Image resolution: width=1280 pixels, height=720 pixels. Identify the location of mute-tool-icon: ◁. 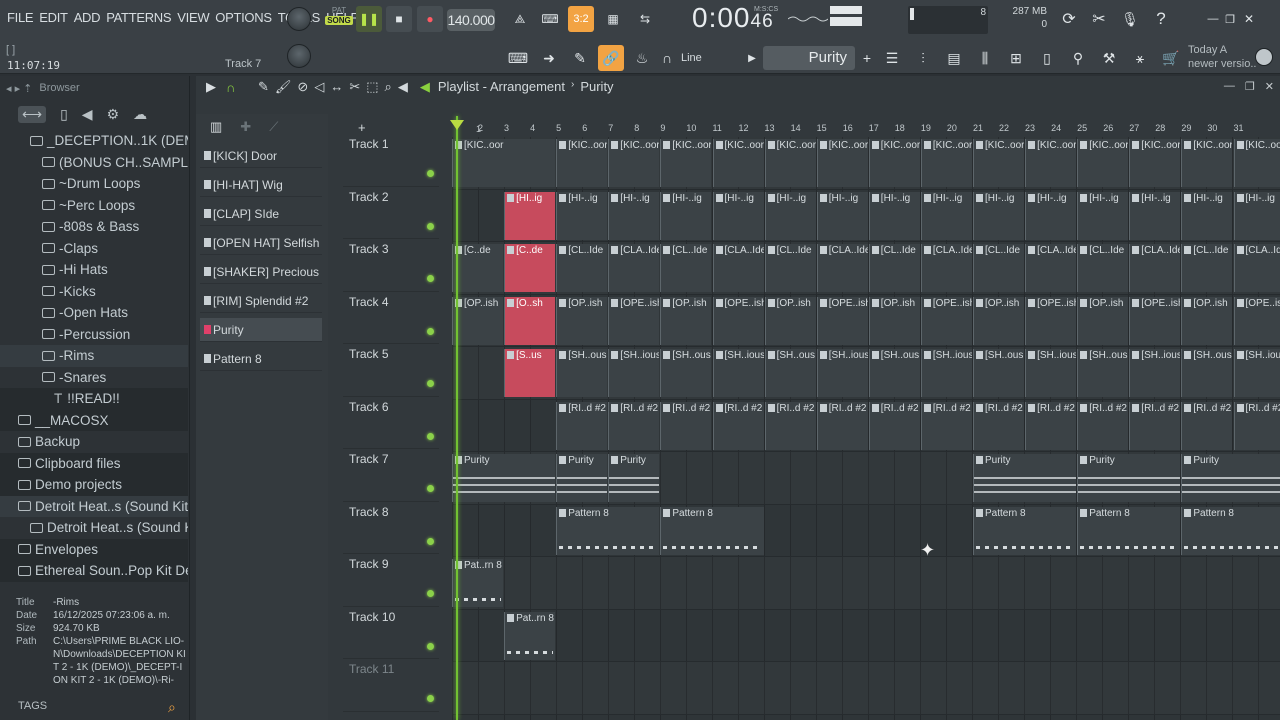
(319, 87).